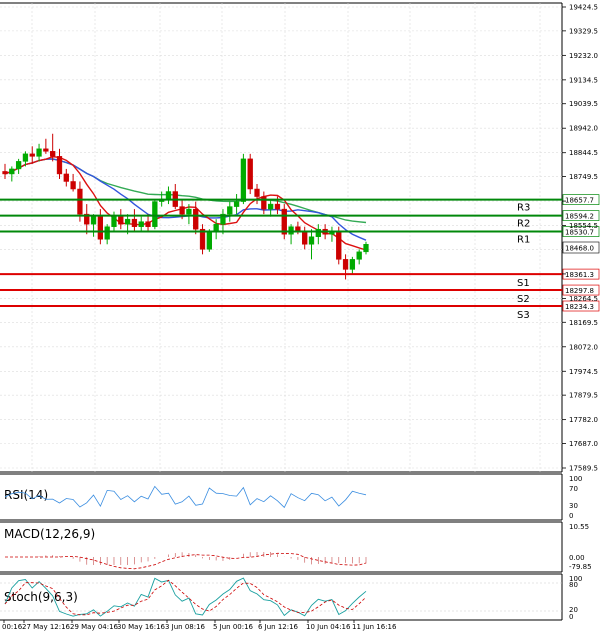 The height and width of the screenshot is (639, 600). I want to click on rsi-level-0: 0, so click(571, 516).